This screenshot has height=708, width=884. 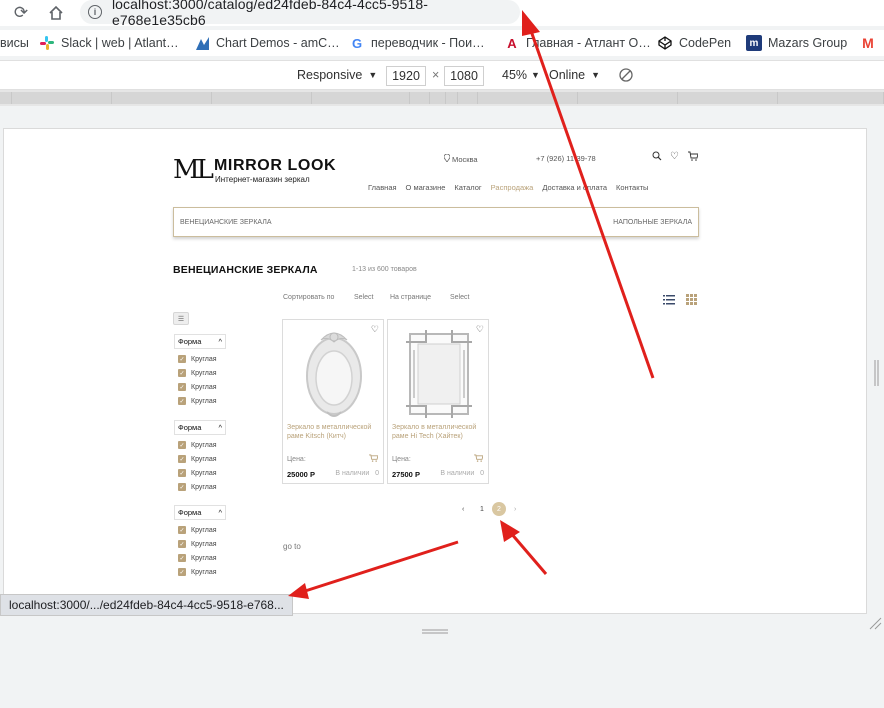 I want to click on logo-name: MIRROR LOOK, so click(x=275, y=166).